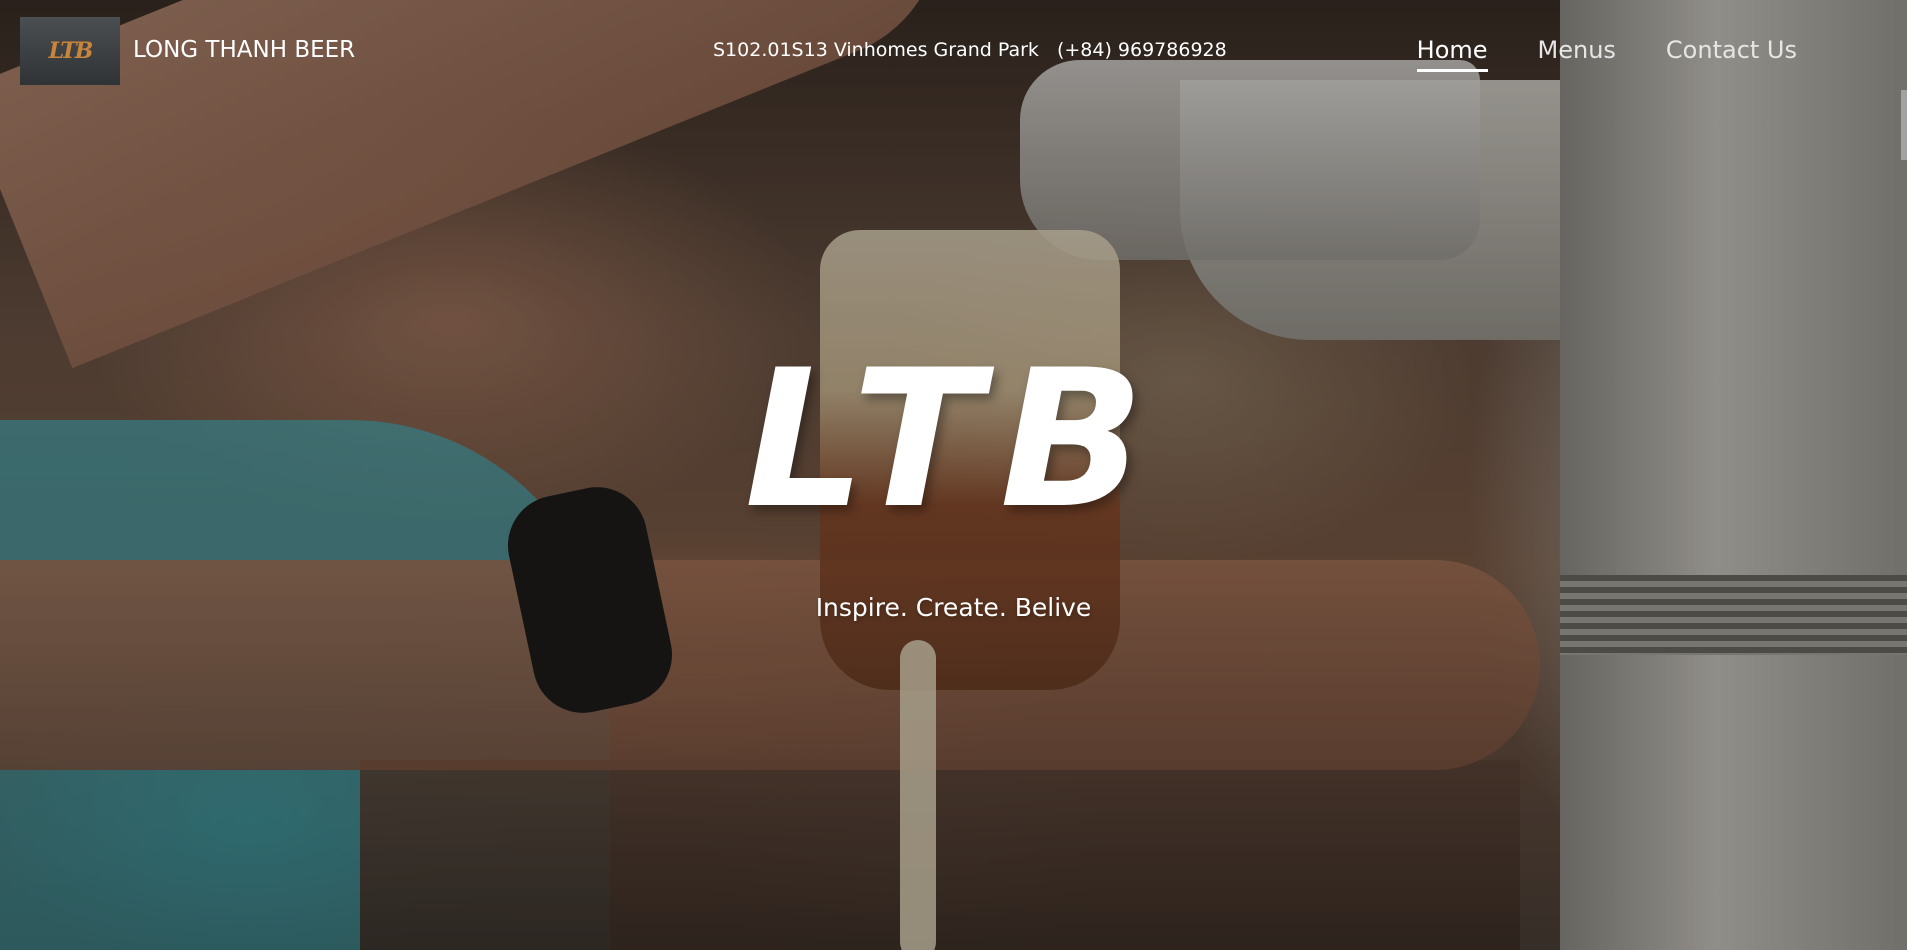 The height and width of the screenshot is (950, 1907). I want to click on logo: LTB, so click(70, 51).